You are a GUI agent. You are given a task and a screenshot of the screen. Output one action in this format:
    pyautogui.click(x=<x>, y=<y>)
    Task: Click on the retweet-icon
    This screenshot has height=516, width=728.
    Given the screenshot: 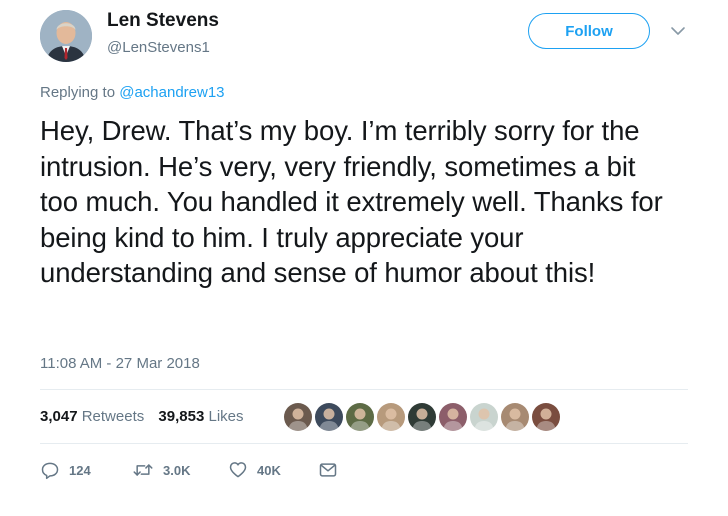 What is the action you would take?
    pyautogui.click(x=143, y=470)
    